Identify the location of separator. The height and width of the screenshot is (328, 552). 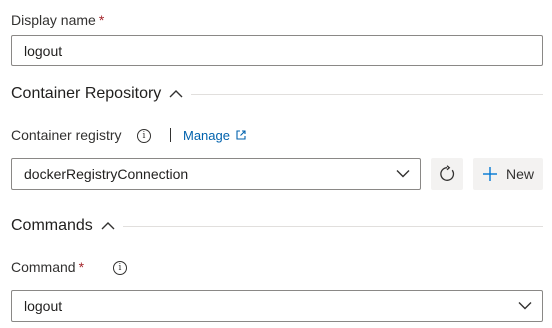
(170, 135).